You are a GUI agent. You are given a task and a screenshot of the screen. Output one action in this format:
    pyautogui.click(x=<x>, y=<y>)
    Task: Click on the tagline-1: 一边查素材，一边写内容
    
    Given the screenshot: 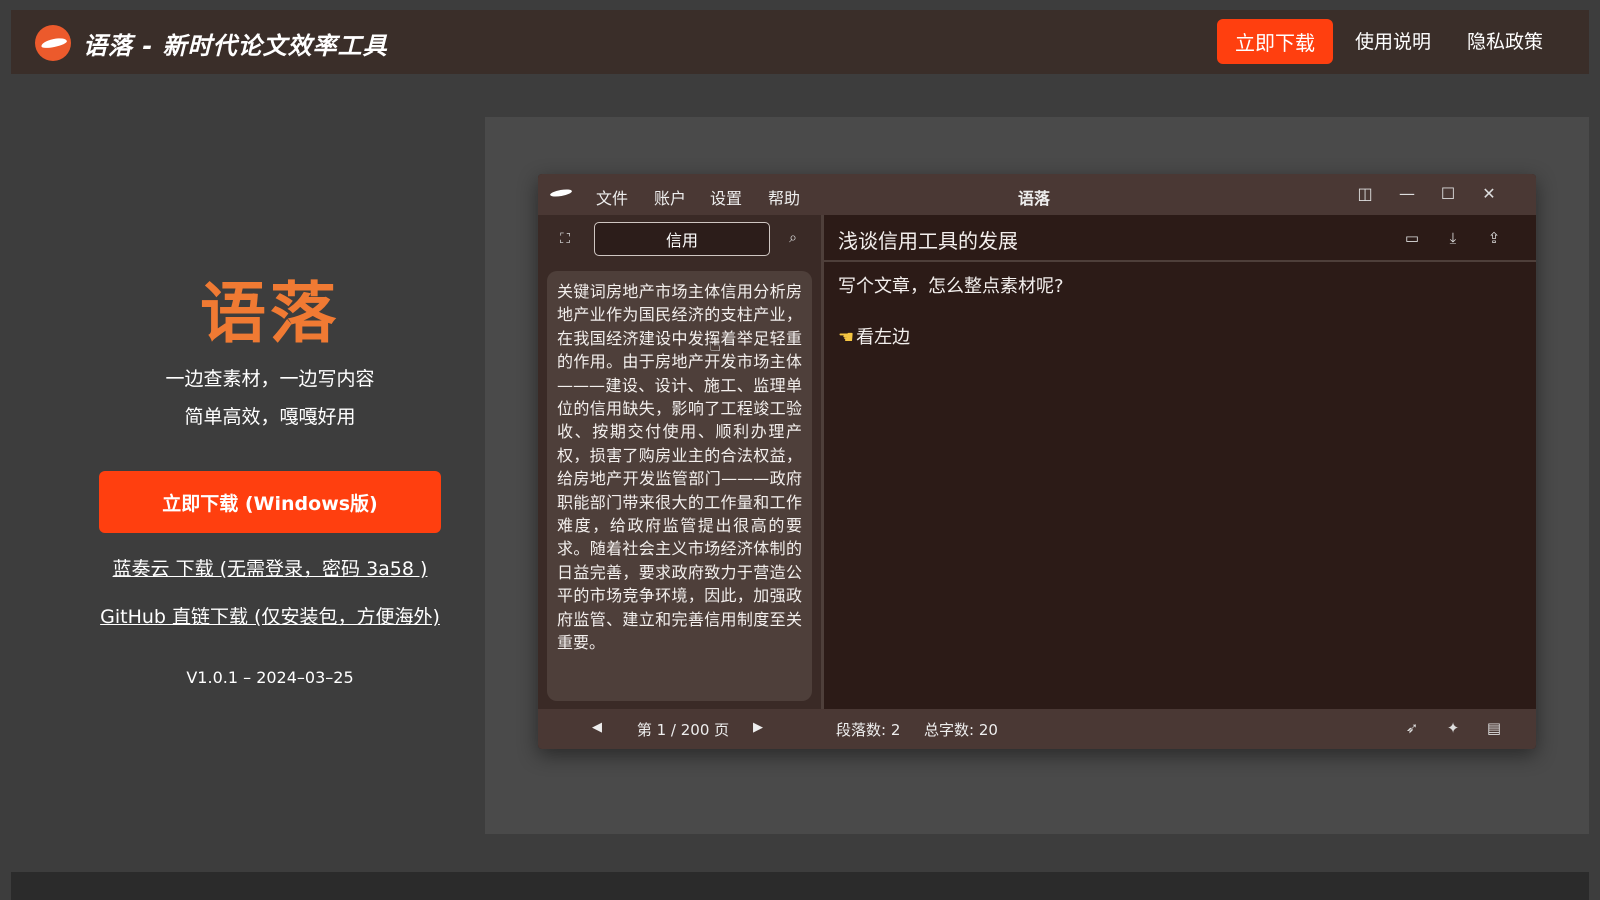 What is the action you would take?
    pyautogui.click(x=270, y=379)
    